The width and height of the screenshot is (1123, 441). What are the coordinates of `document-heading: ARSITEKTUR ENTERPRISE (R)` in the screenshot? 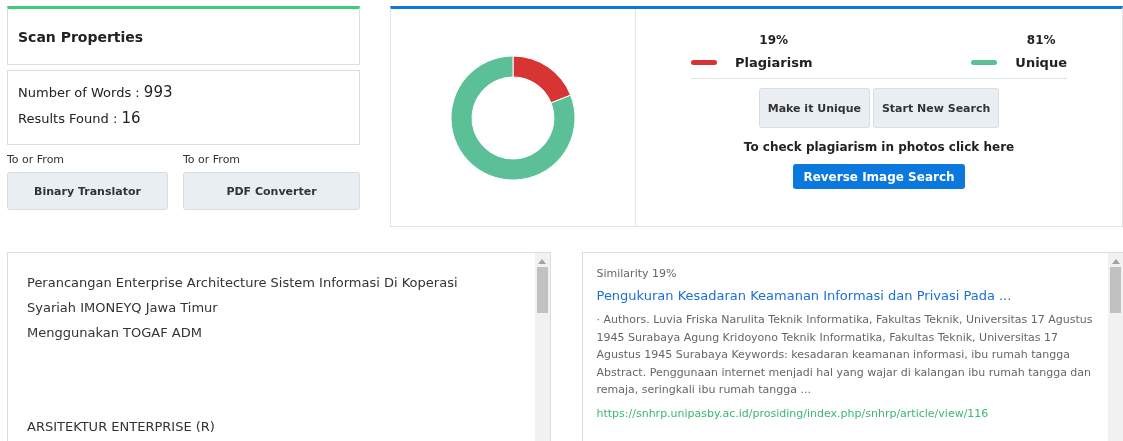 It's located at (121, 426).